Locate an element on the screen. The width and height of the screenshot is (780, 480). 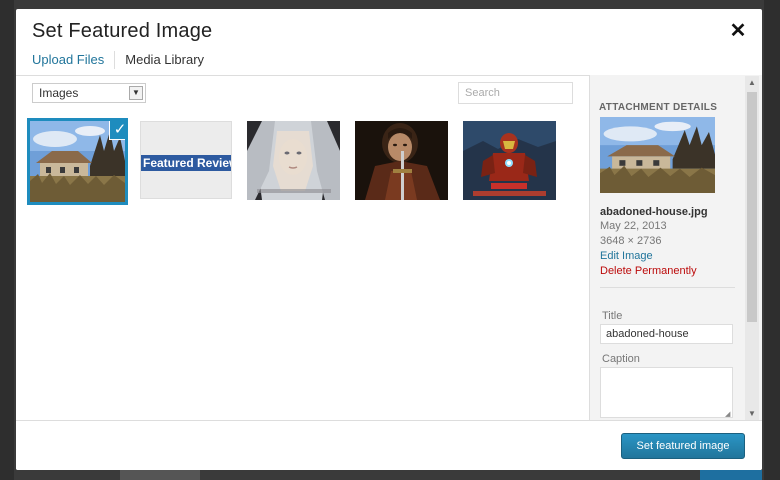
tab-media-library: Media Library is located at coordinates (164, 60).